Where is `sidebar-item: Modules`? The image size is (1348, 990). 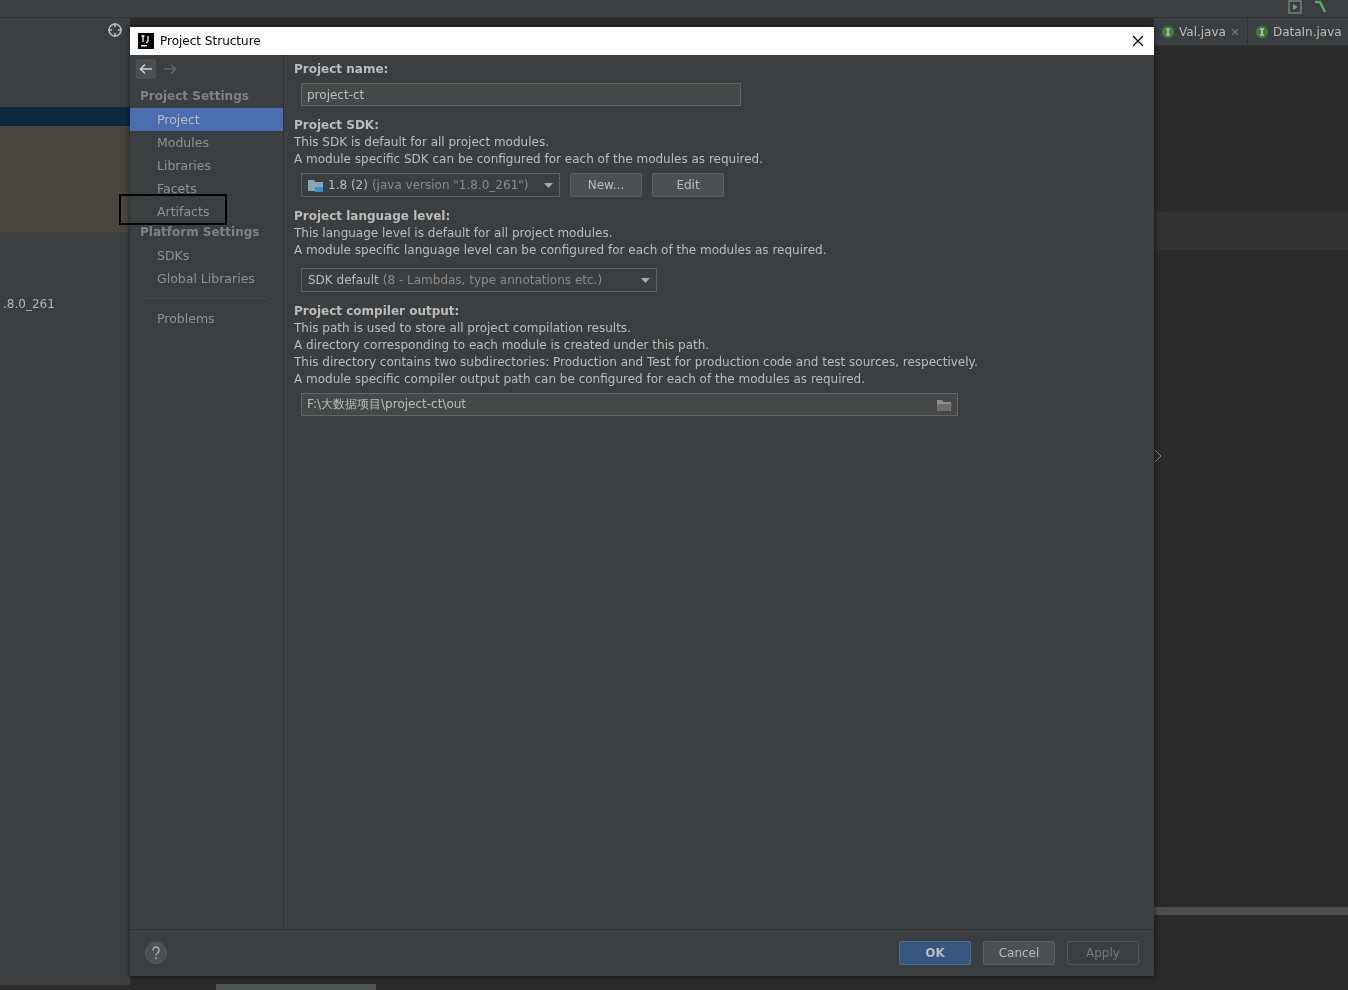 sidebar-item: Modules is located at coordinates (206, 142).